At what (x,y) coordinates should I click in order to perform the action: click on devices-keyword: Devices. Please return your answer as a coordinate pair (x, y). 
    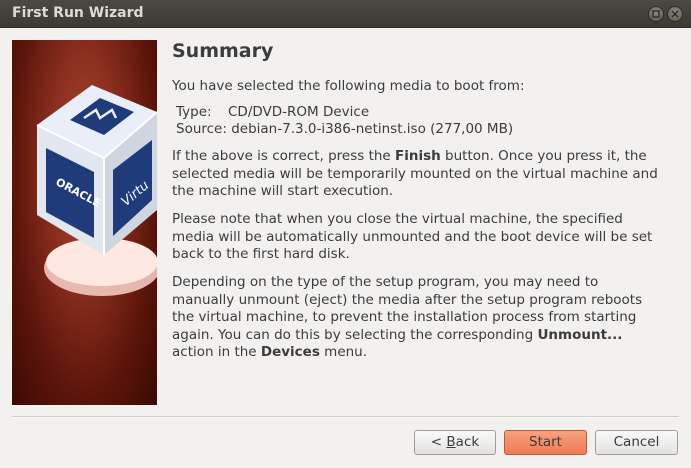
    Looking at the image, I should click on (290, 352).